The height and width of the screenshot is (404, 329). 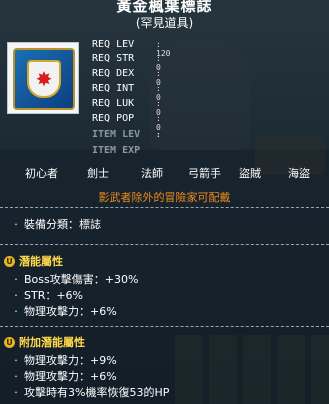 What do you see at coordinates (299, 173) in the screenshot?
I see `job-pirate: 海盜` at bounding box center [299, 173].